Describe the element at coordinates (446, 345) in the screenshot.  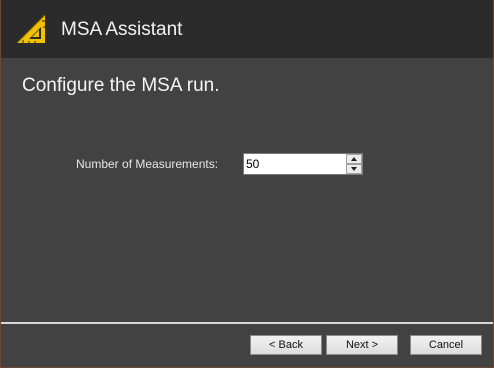
I see `cancel-button: Cancel` at that location.